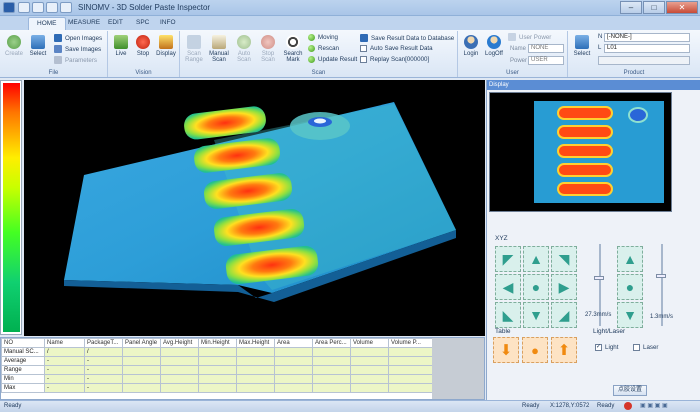 This screenshot has width=700, height=412. What do you see at coordinates (293, 343) in the screenshot?
I see `col-header: Area` at bounding box center [293, 343].